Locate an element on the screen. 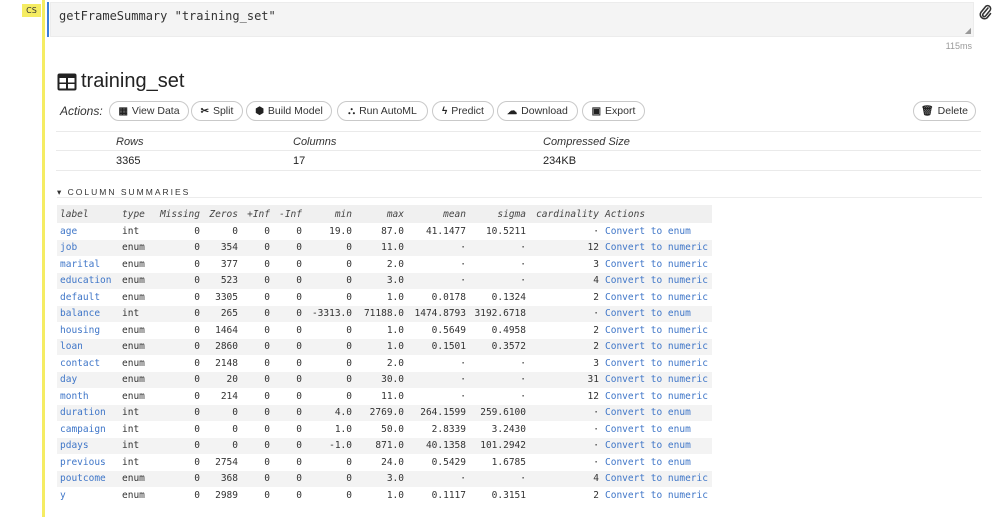 This screenshot has height=517, width=1000. column-name-link: job is located at coordinates (88, 247).